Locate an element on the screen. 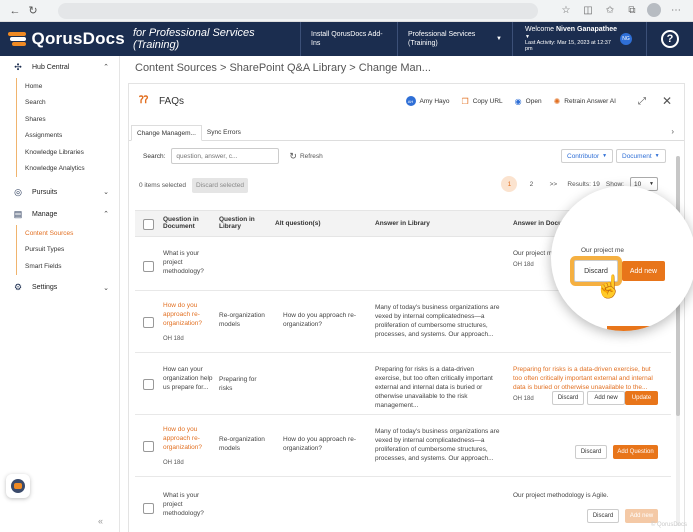  assignee-button: AH Amy Hayo is located at coordinates (427, 101).